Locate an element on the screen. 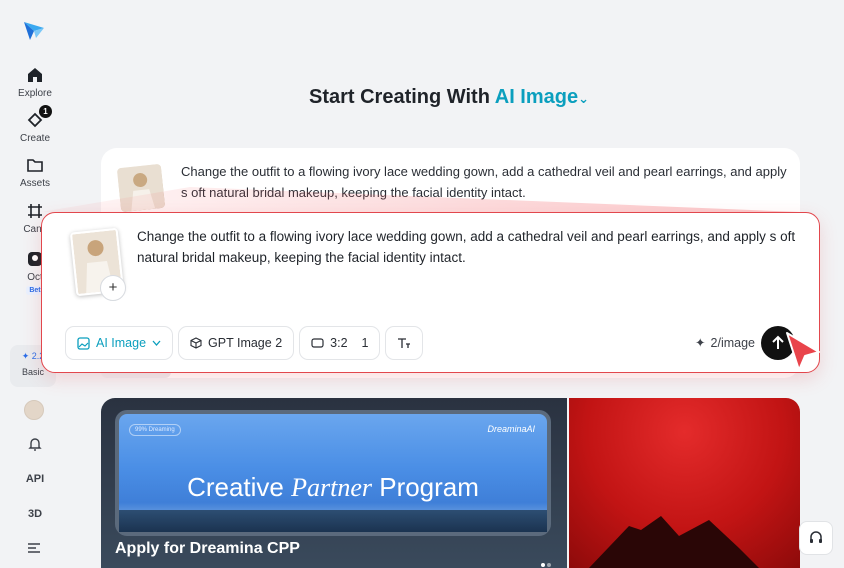 Image resolution: width=844 pixels, height=568 pixels. add-reference-button: + is located at coordinates (113, 288).